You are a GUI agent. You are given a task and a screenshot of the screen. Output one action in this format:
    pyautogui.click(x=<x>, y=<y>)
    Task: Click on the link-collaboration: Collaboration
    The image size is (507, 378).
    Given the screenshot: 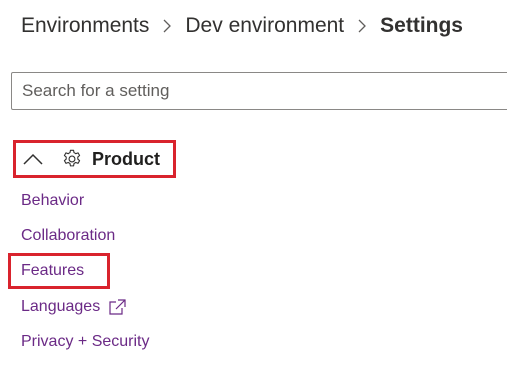 What is the action you would take?
    pyautogui.click(x=68, y=236)
    